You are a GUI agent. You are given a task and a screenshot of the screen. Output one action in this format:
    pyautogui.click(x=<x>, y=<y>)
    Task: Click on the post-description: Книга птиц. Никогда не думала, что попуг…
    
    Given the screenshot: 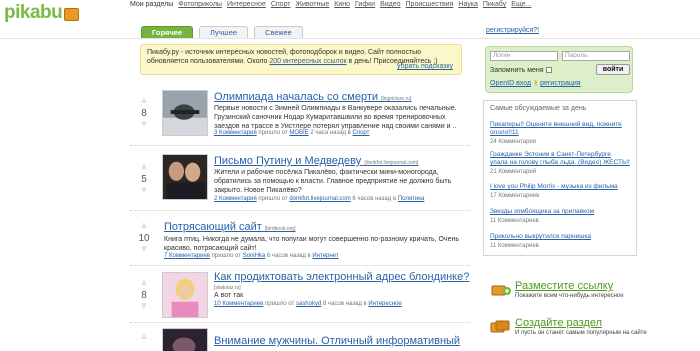 What is the action you would take?
    pyautogui.click(x=311, y=244)
    